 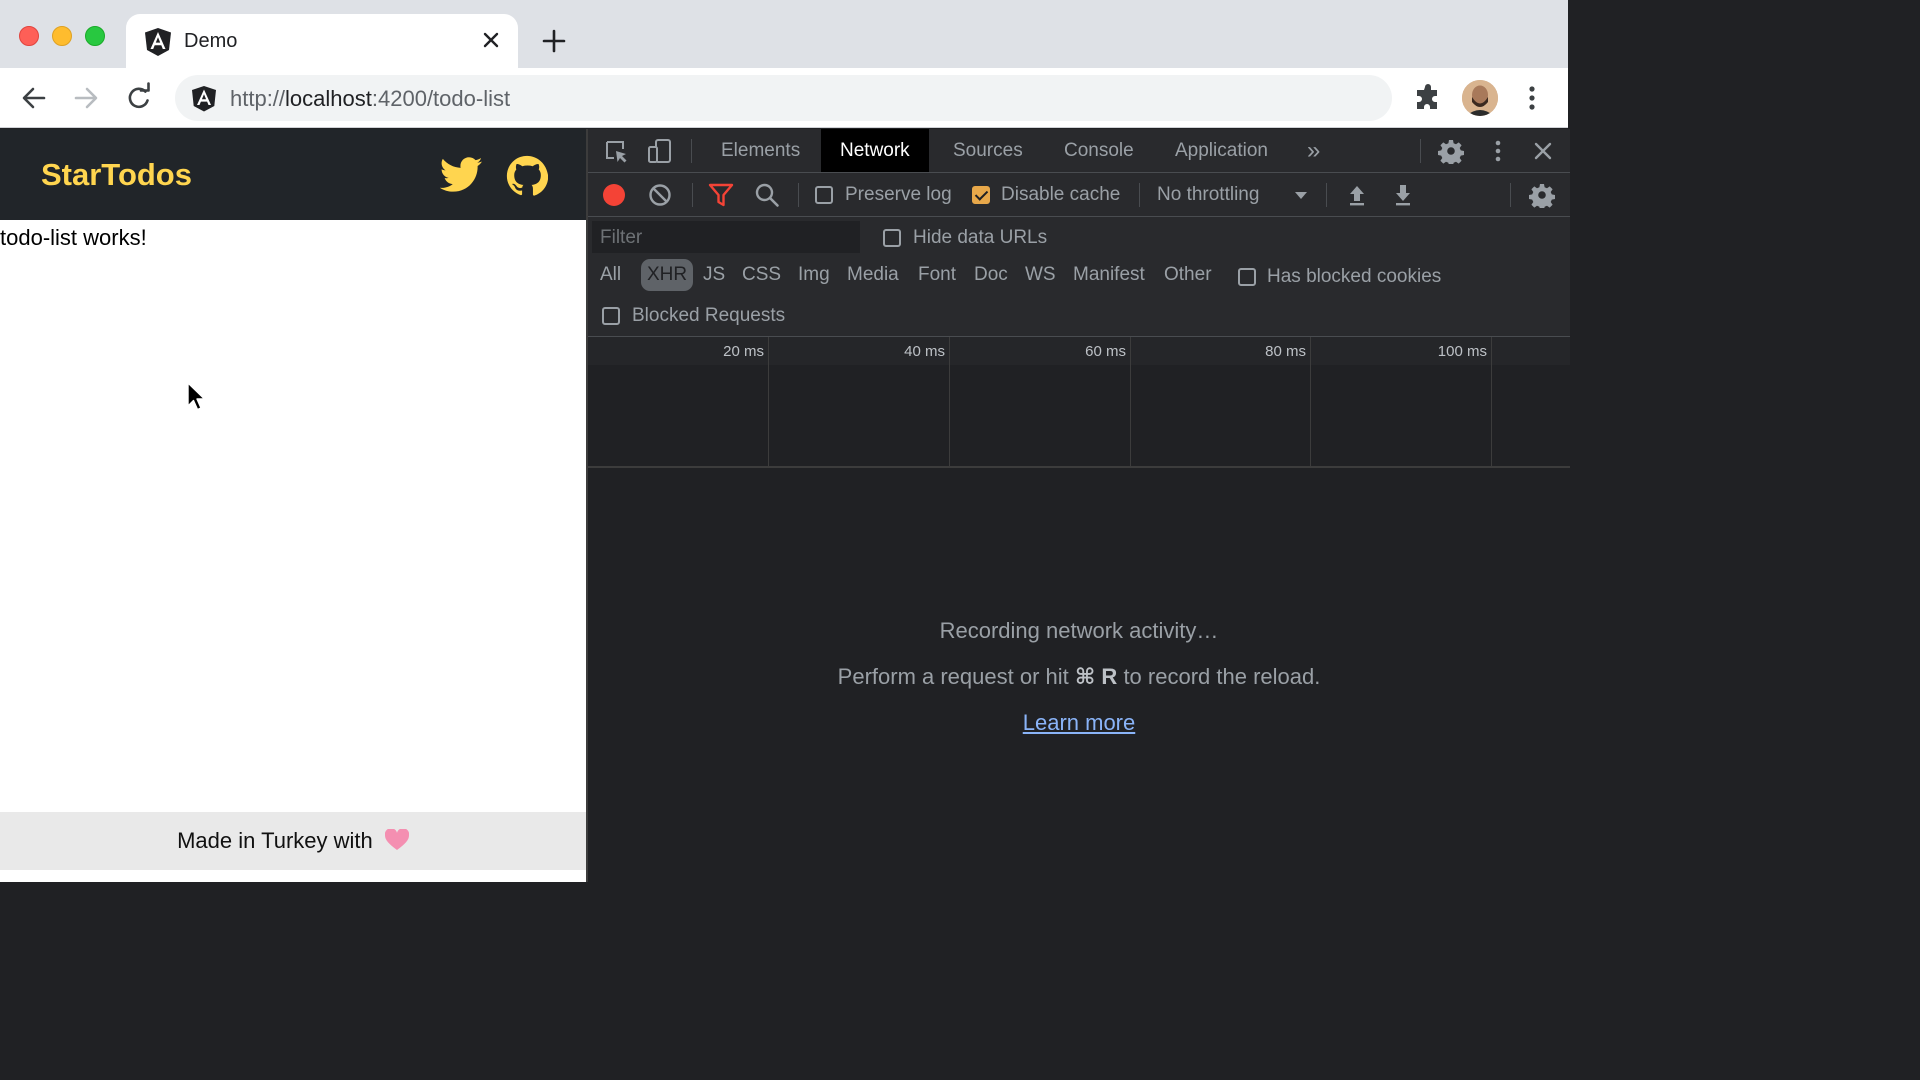 What do you see at coordinates (726, 237) in the screenshot?
I see `filter-input: Filter` at bounding box center [726, 237].